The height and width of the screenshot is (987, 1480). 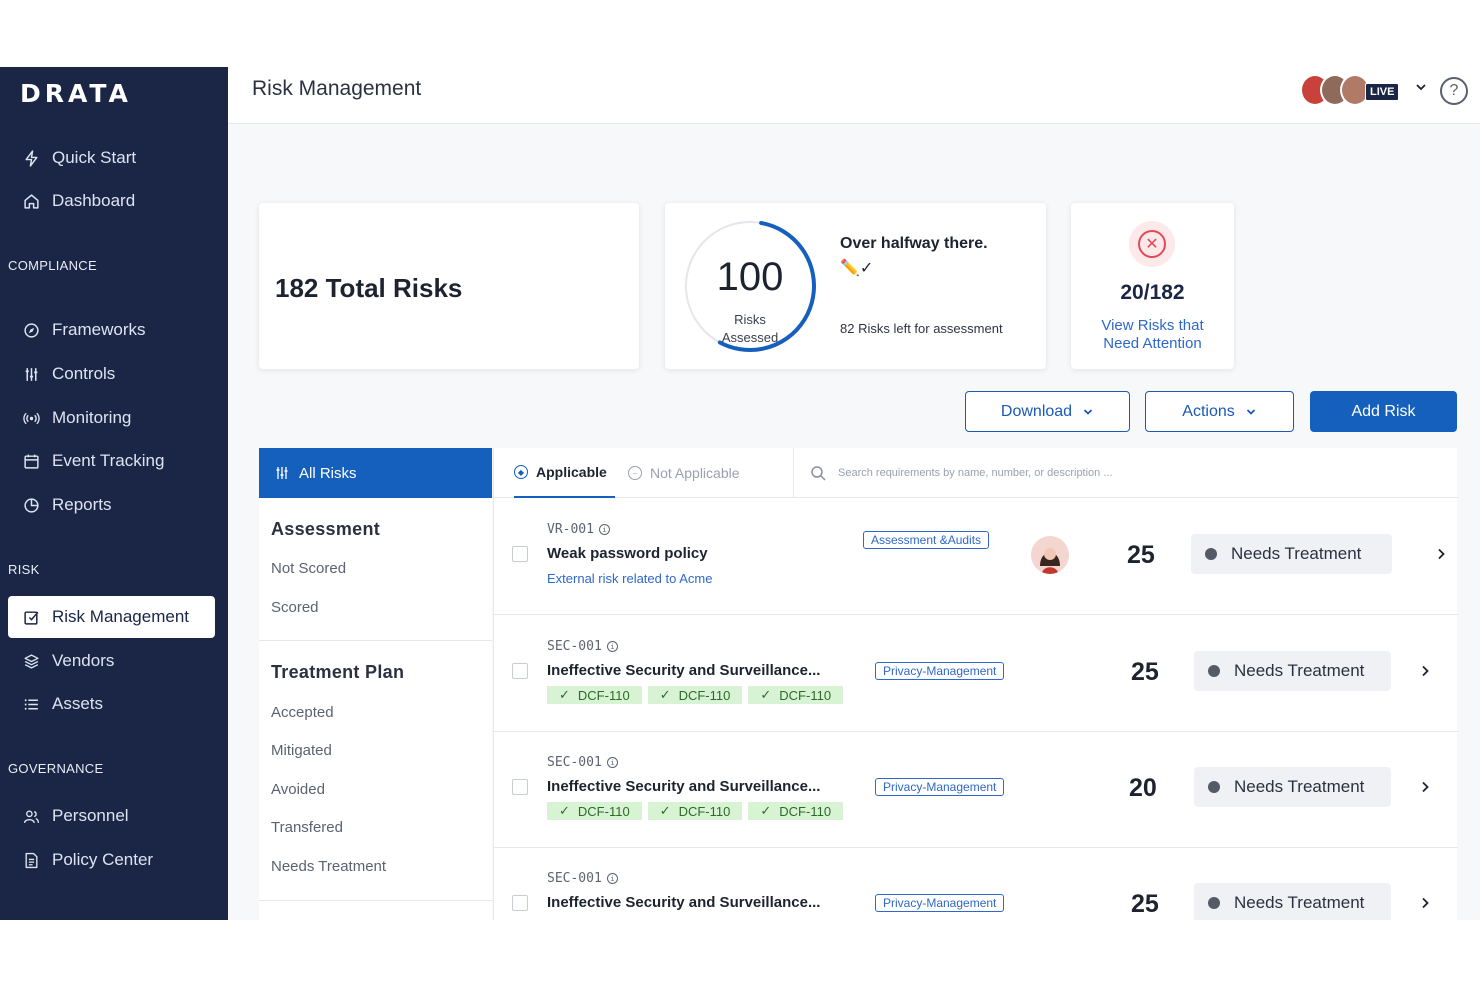 I want to click on sidebar-item-label: Assets, so click(x=78, y=703).